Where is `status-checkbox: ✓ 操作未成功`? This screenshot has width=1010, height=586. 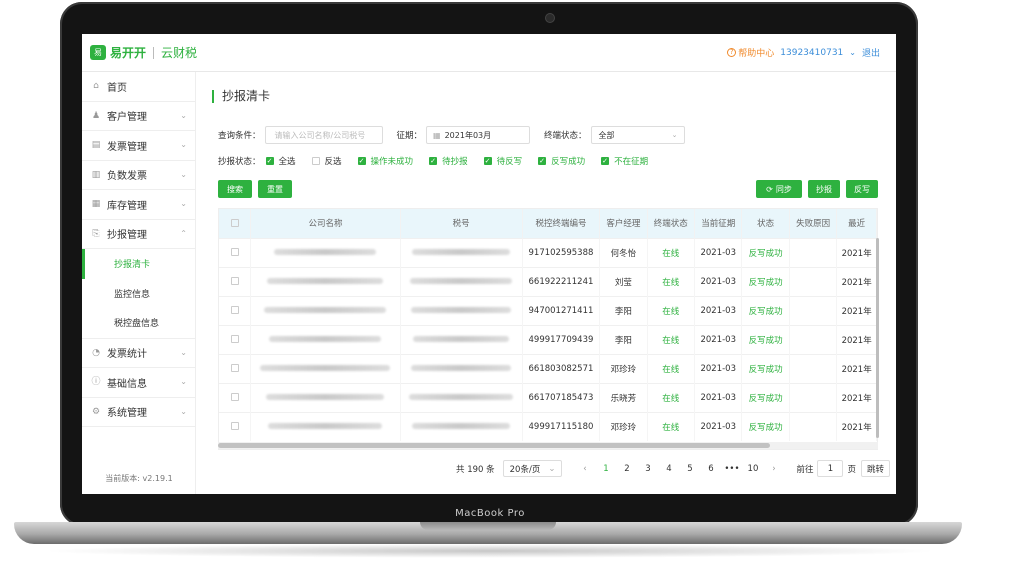
status-checkbox: ✓ 操作未成功 is located at coordinates (385, 161).